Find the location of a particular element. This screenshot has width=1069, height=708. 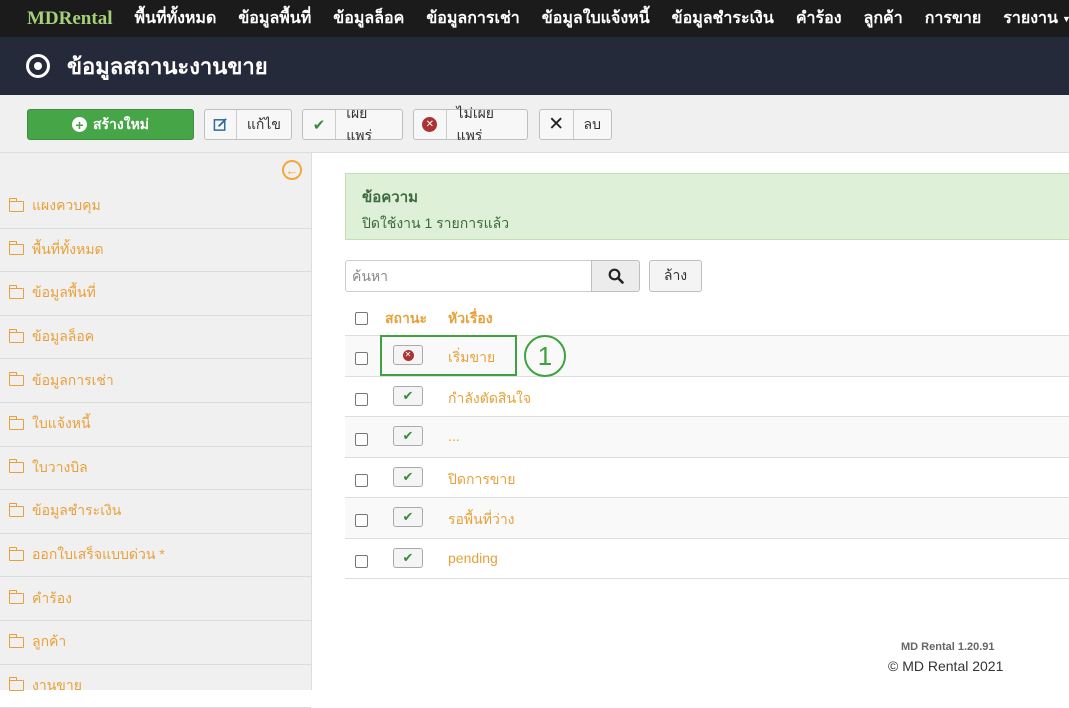

sidebar-item-quick-receipt: ออกใบเสร็จแบบด่วน * is located at coordinates (155, 556).